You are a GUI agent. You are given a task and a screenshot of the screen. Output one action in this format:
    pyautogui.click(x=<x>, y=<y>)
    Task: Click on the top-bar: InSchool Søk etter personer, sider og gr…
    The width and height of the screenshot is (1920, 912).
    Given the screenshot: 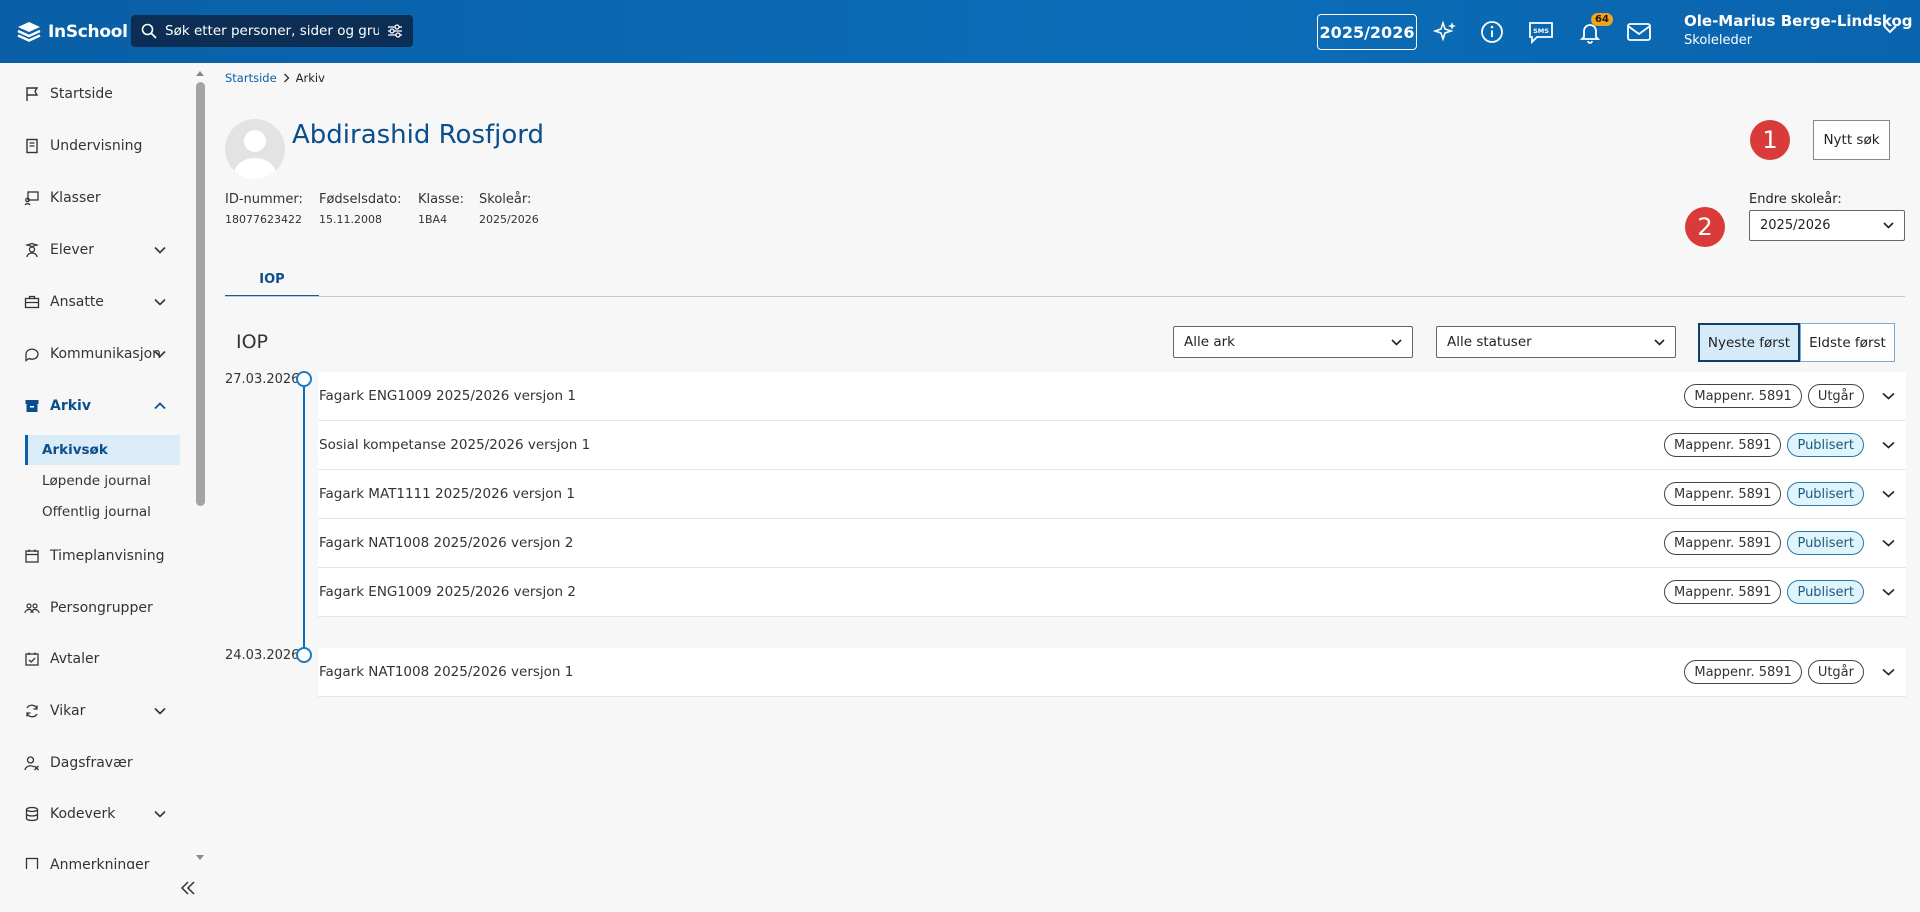 What is the action you would take?
    pyautogui.click(x=960, y=31)
    